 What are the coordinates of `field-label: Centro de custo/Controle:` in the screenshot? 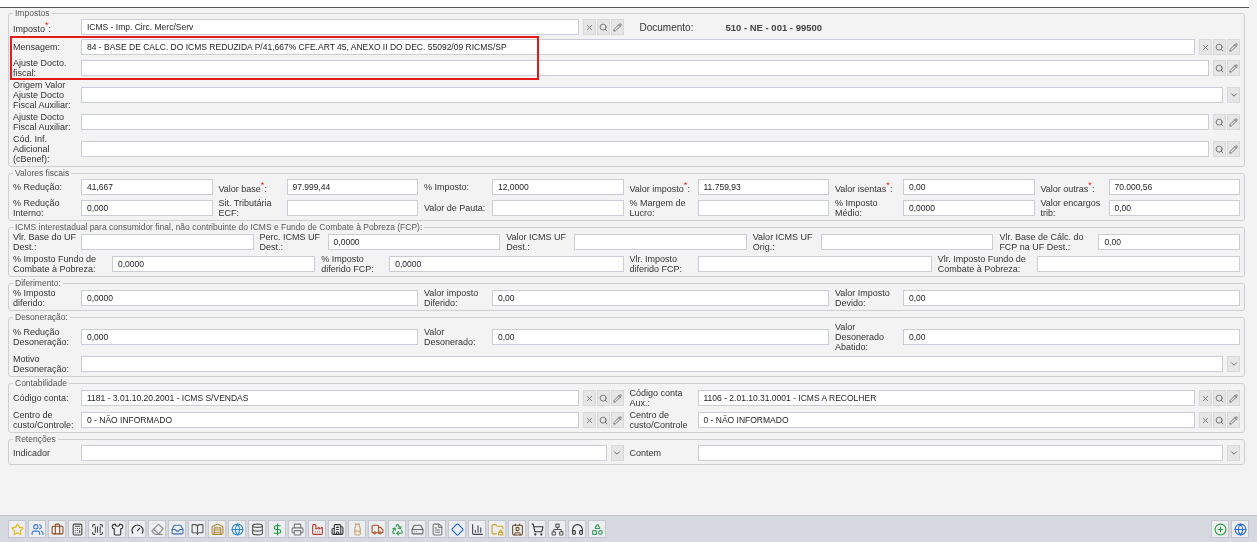 It's located at (44, 420).